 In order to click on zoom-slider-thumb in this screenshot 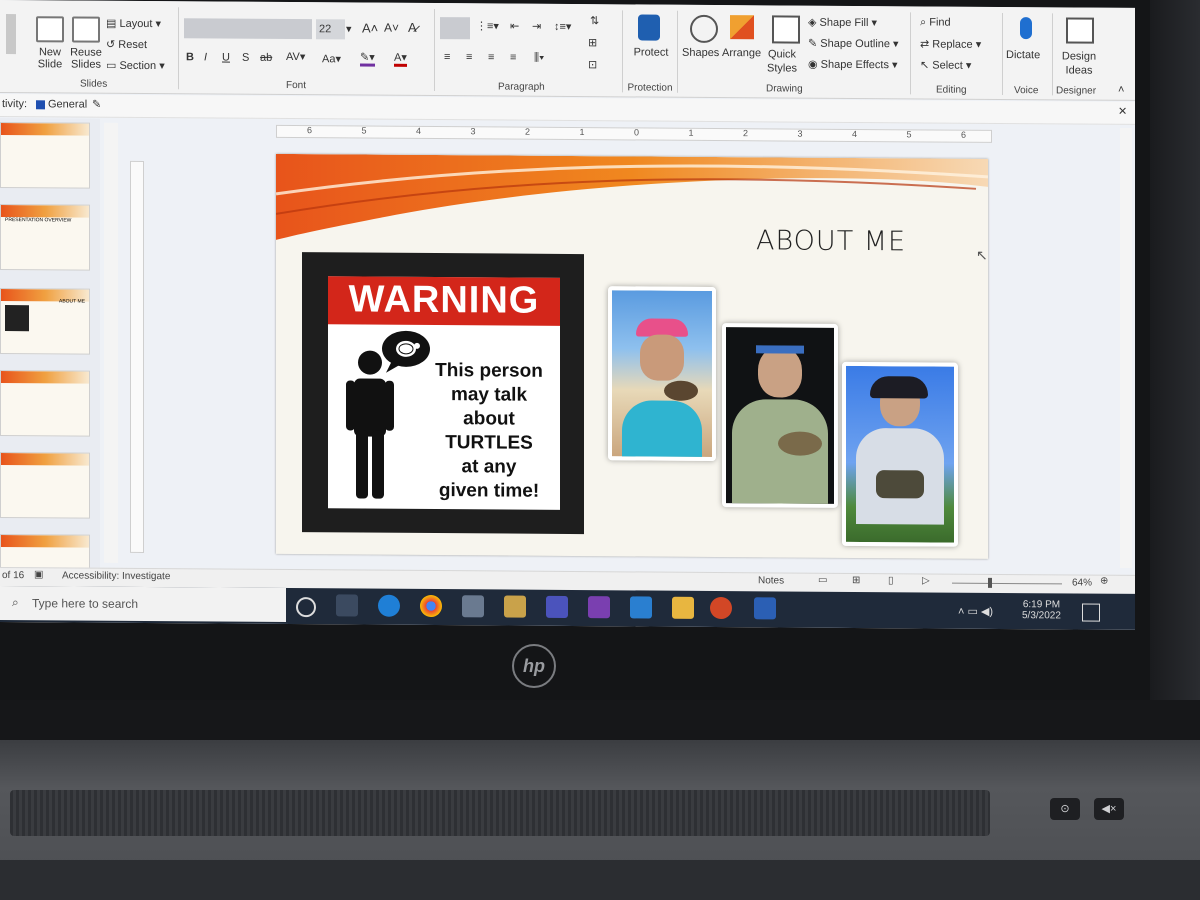, I will do `click(990, 582)`.